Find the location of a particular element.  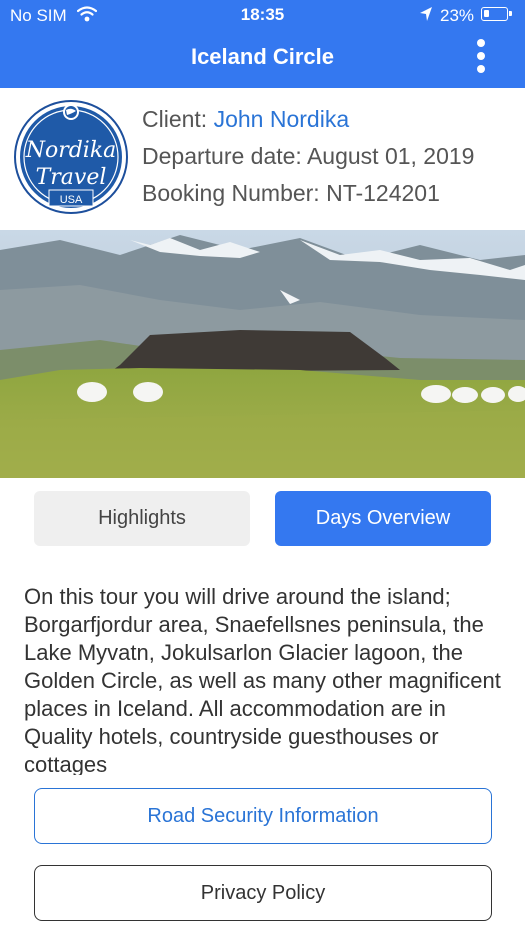

booking-number-label: Booking Number: is located at coordinates (234, 193).